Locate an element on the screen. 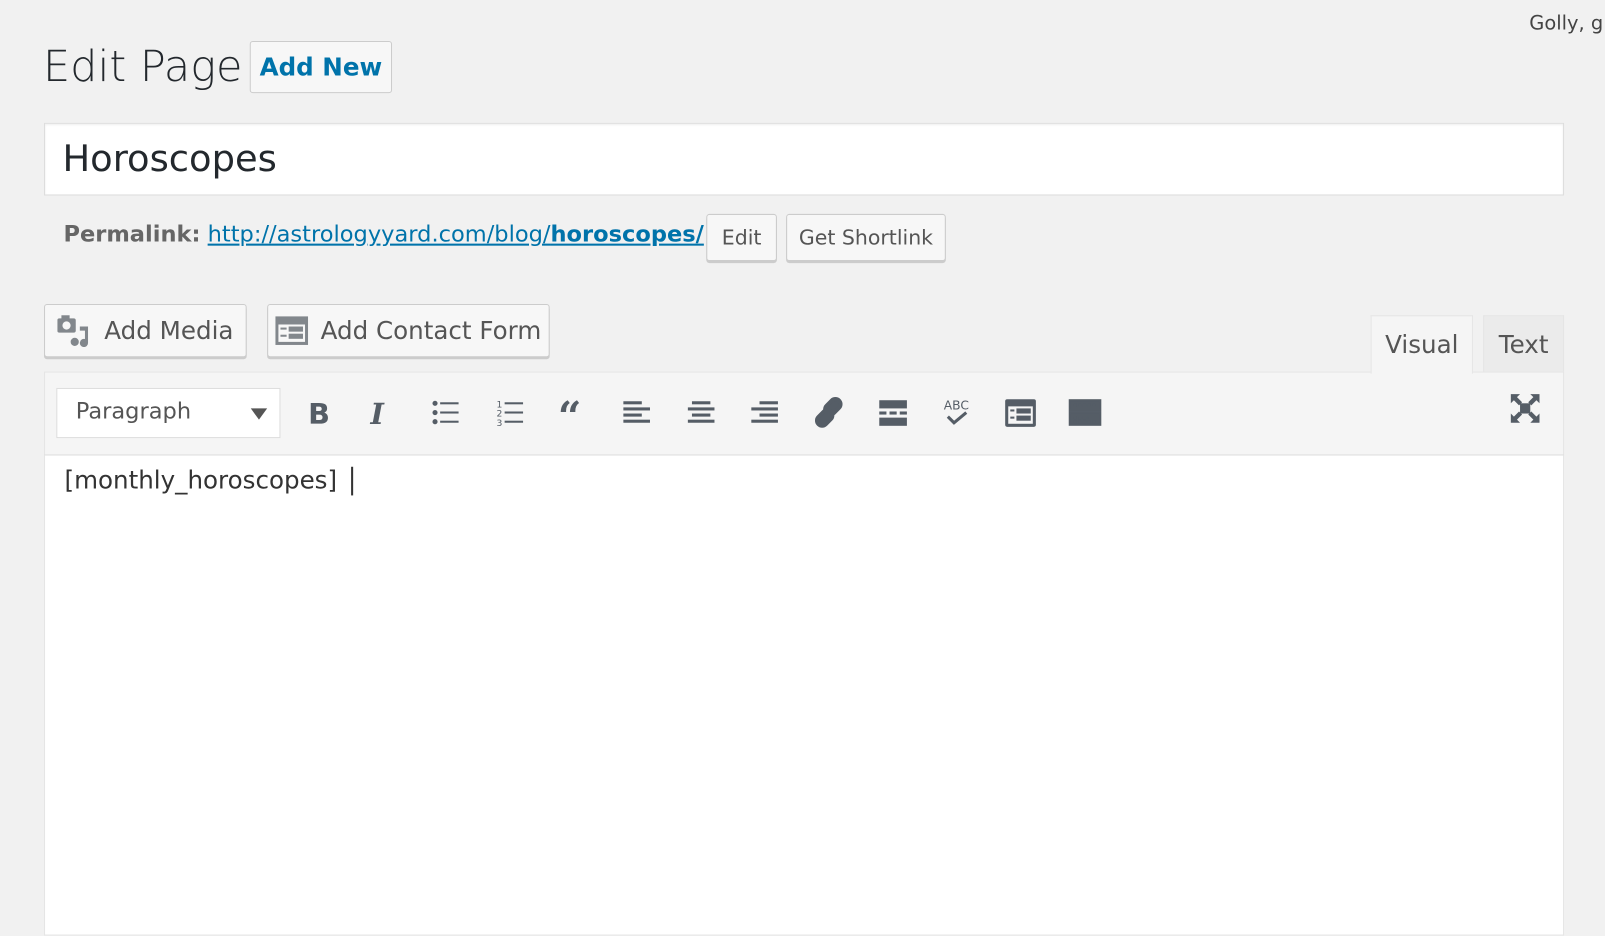  format-select-value: Paragraph is located at coordinates (133, 412).